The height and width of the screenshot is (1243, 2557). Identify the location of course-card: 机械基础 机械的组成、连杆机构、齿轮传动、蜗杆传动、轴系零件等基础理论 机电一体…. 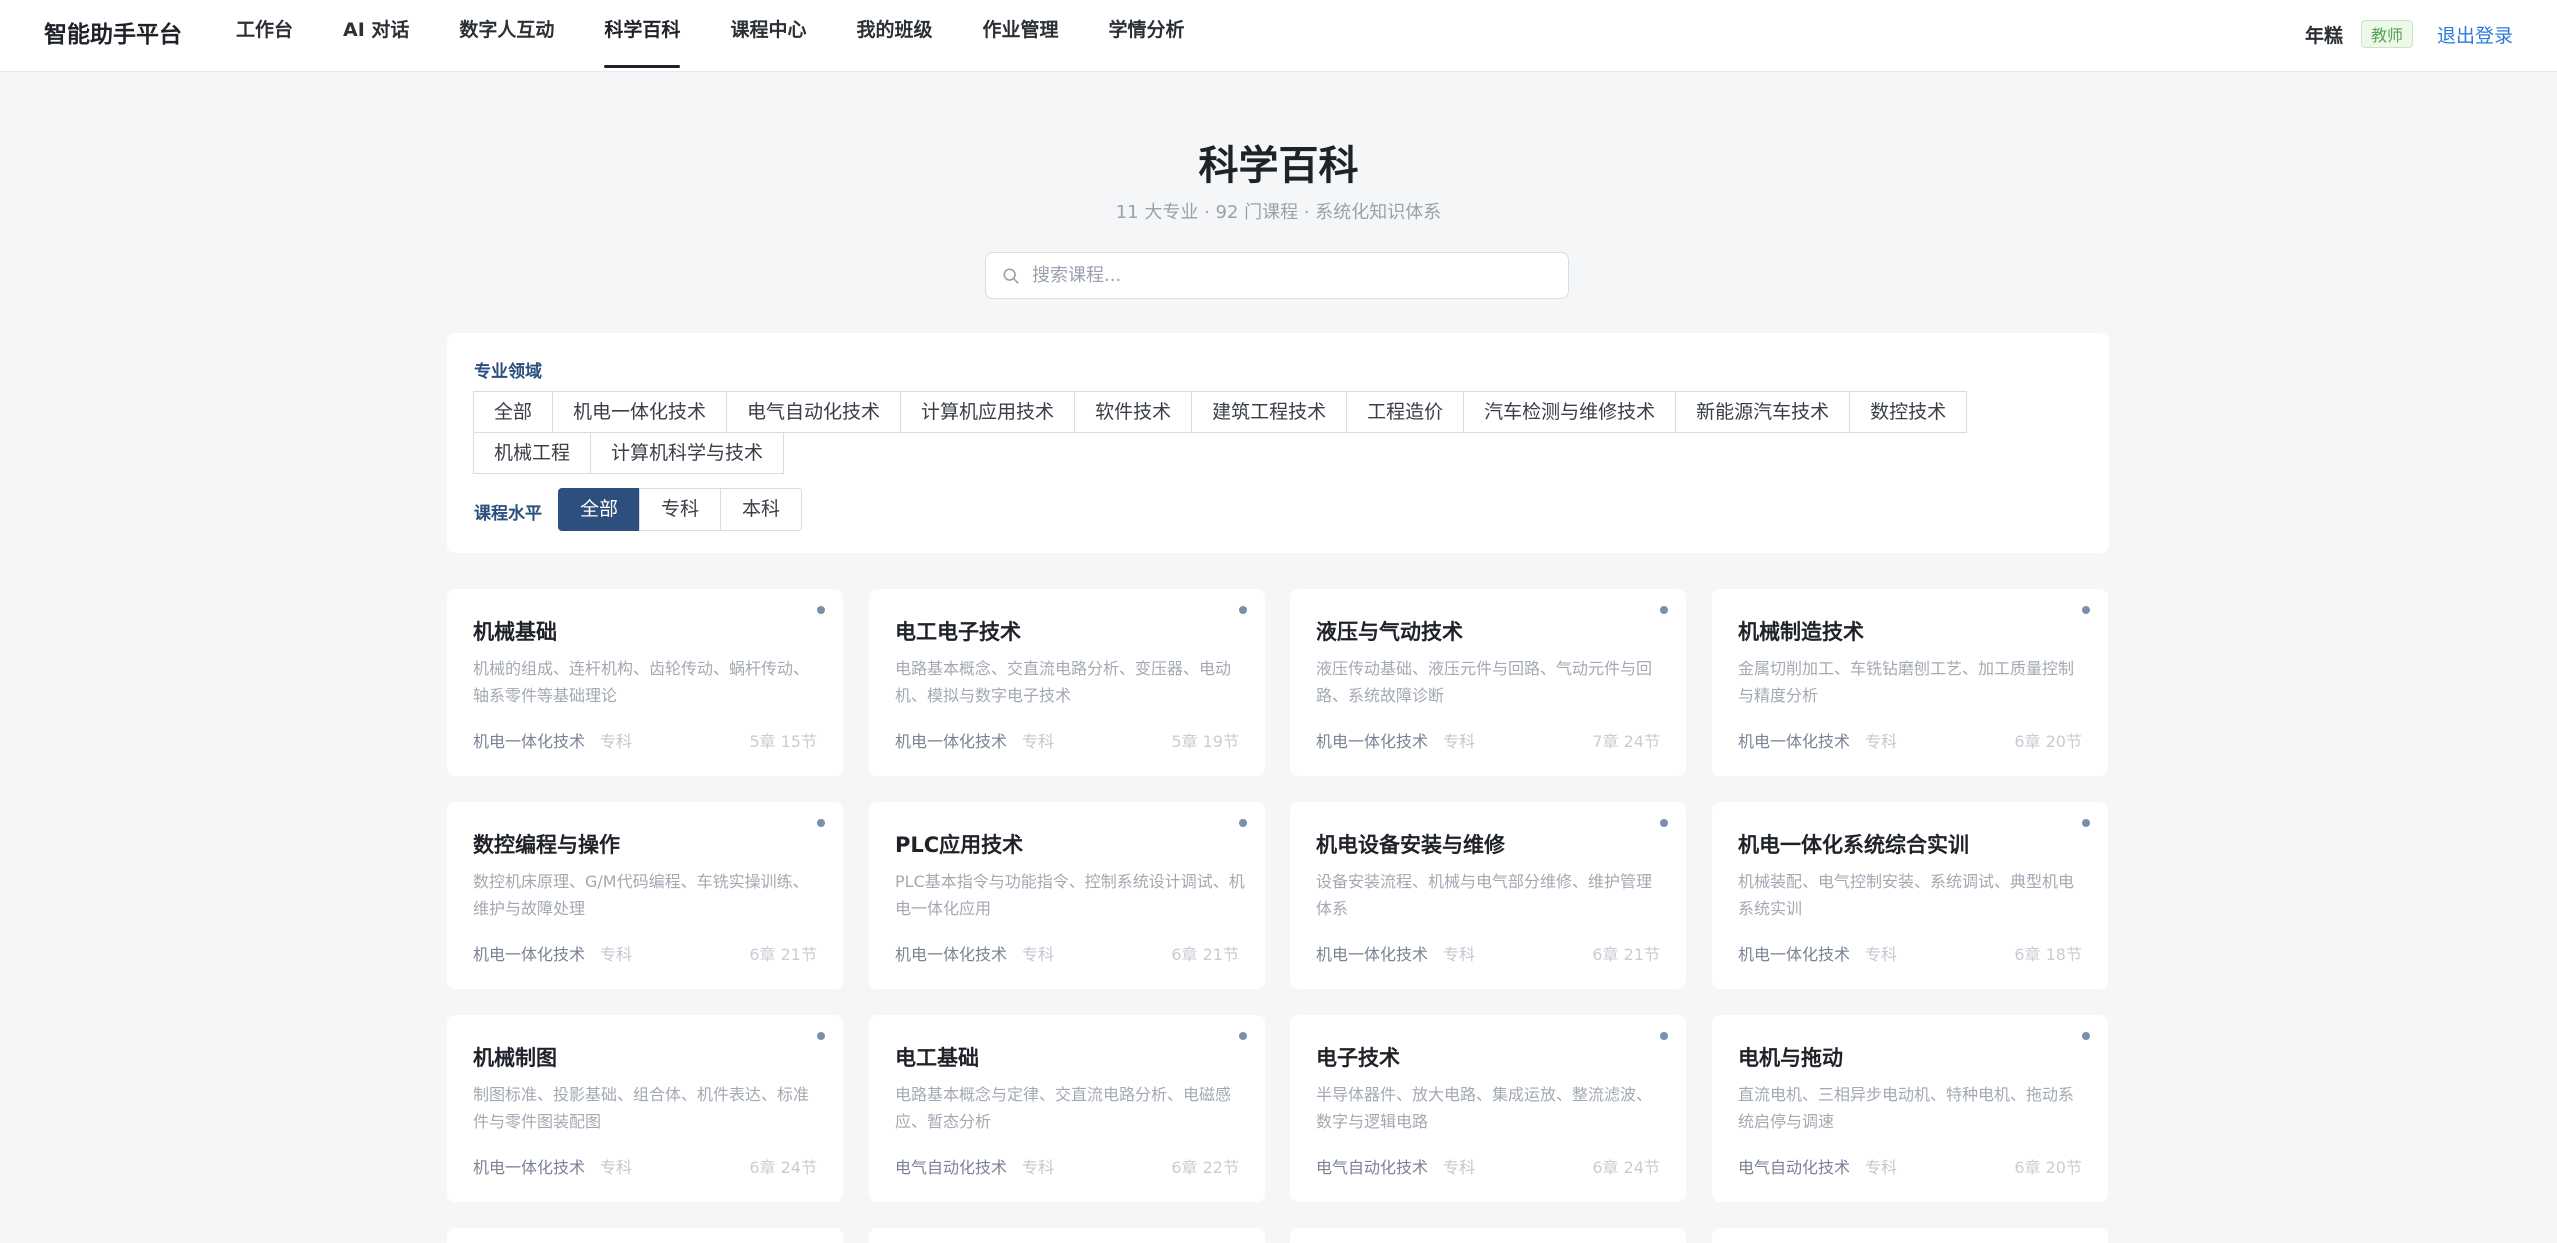
(645, 682).